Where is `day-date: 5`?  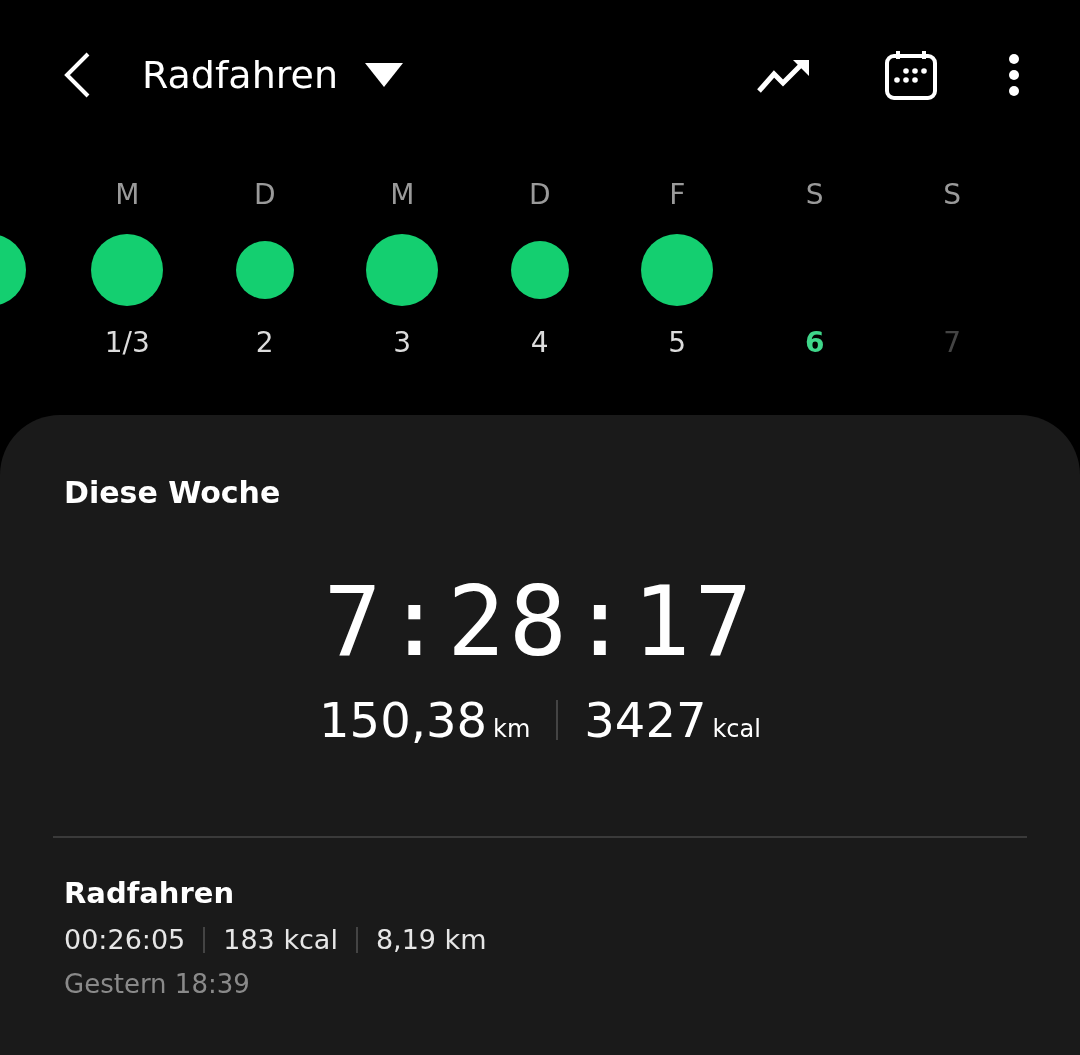 day-date: 5 is located at coordinates (677, 342).